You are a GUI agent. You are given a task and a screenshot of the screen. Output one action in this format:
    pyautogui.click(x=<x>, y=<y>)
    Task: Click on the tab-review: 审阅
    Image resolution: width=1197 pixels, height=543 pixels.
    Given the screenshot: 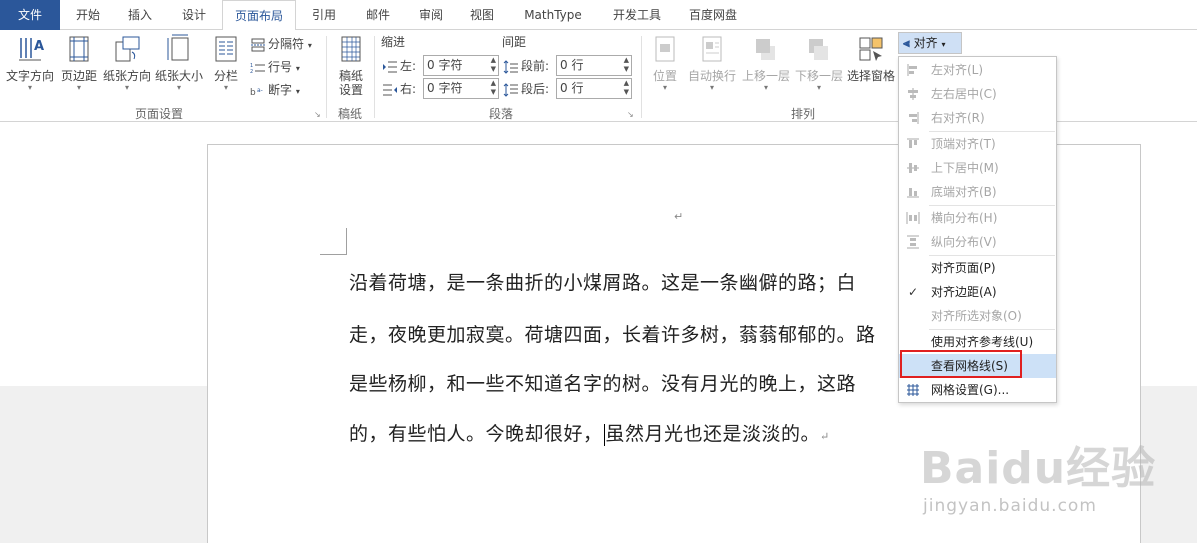 What is the action you would take?
    pyautogui.click(x=431, y=15)
    